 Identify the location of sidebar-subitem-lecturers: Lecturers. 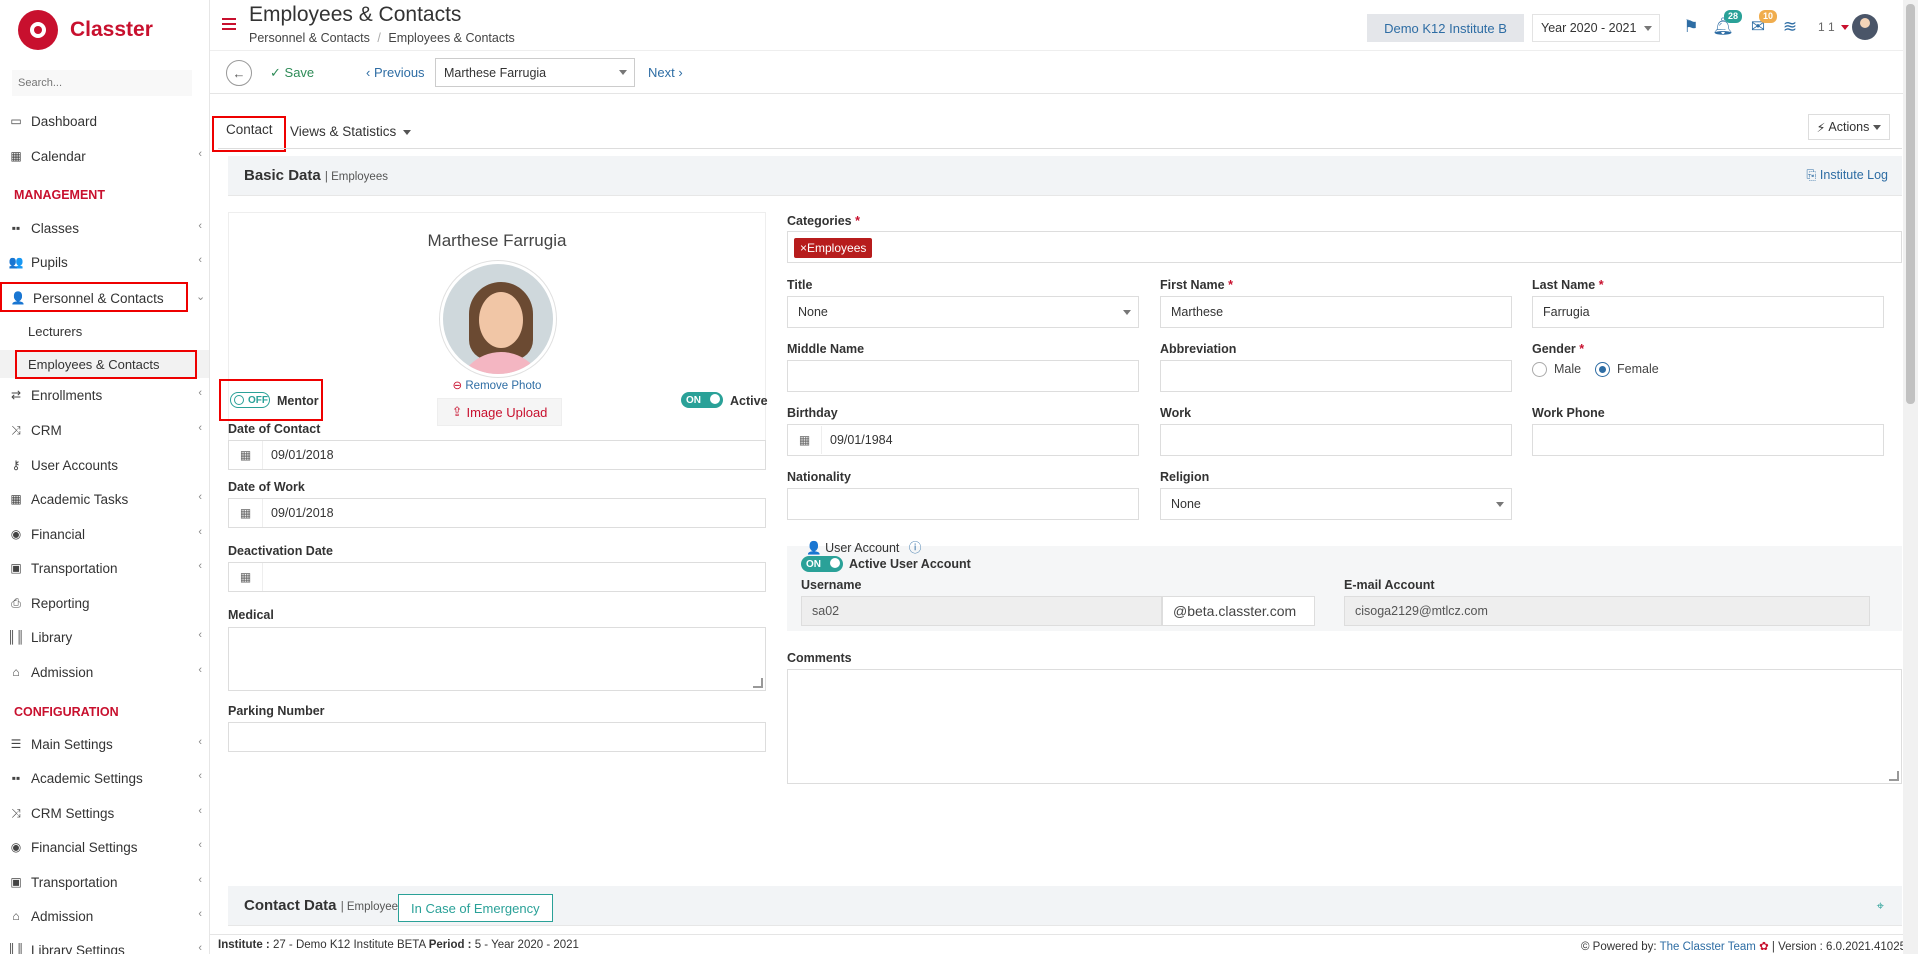
(55, 331).